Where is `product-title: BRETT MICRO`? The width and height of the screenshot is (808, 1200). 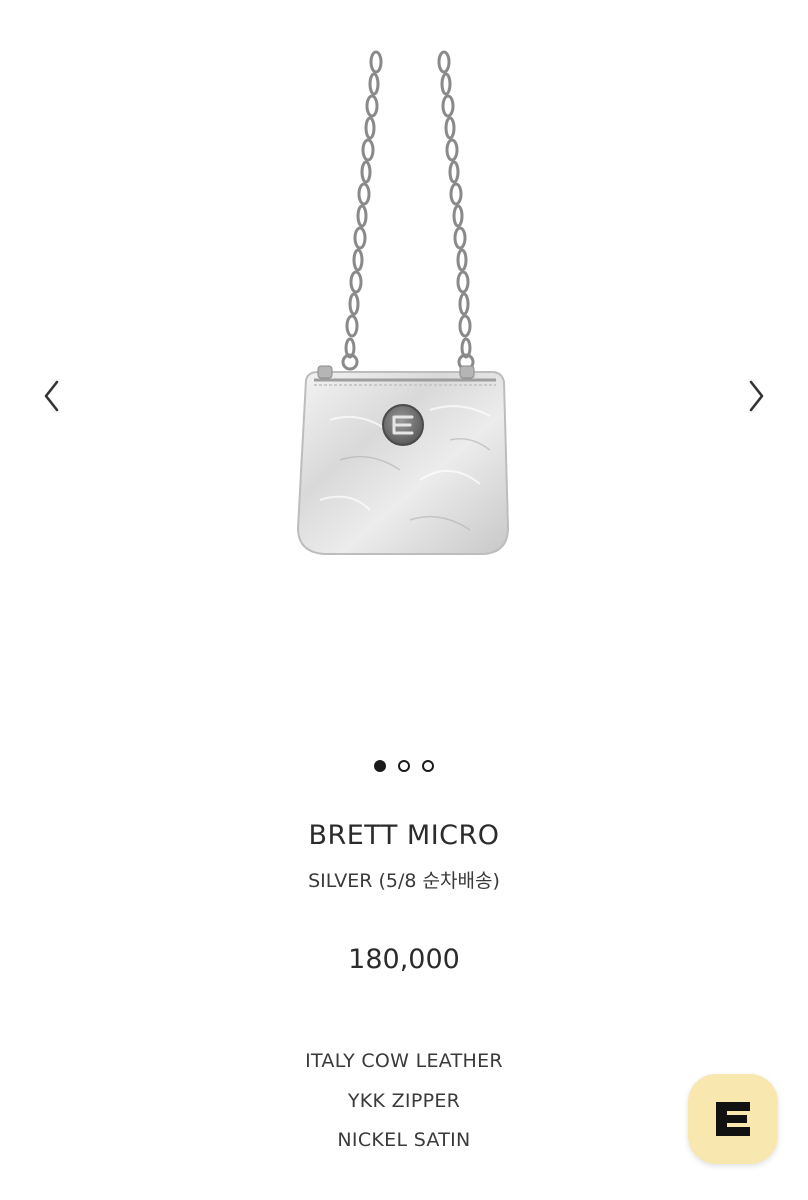 product-title: BRETT MICRO is located at coordinates (404, 835).